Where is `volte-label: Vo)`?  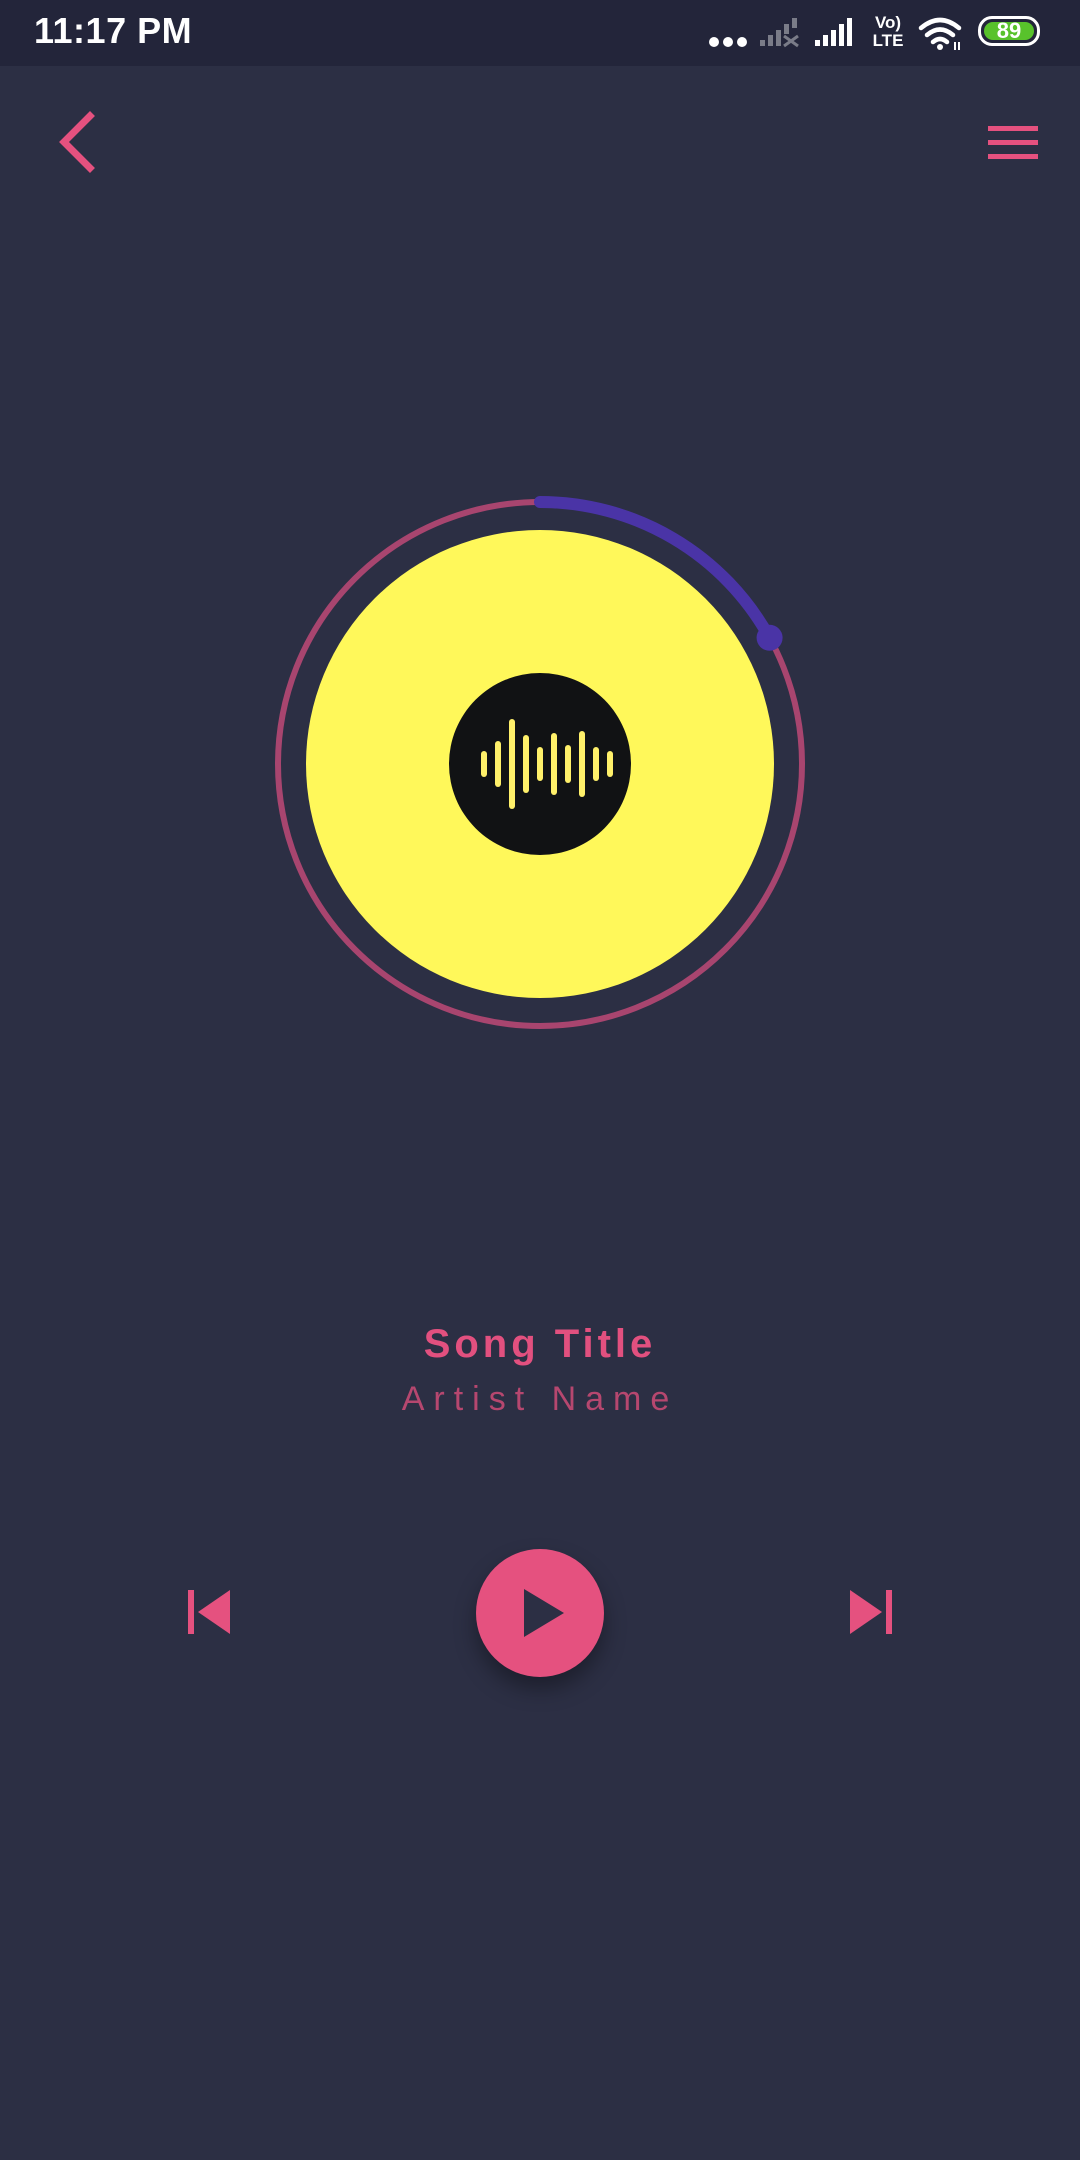
volte-label: Vo) is located at coordinates (888, 22).